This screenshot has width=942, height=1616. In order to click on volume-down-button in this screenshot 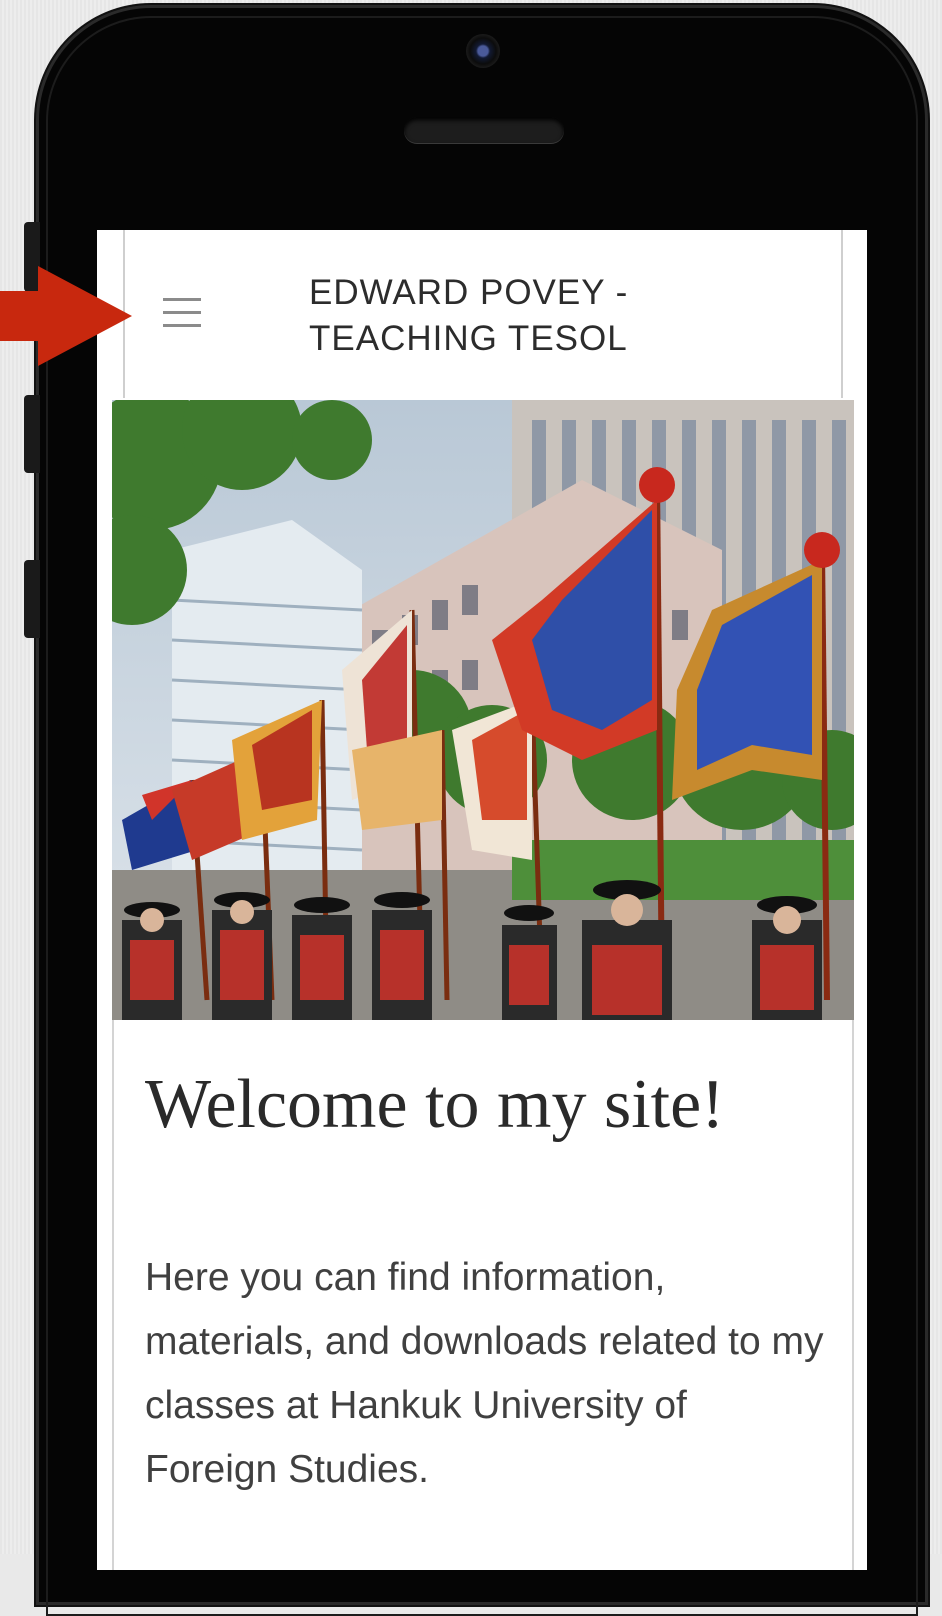, I will do `click(32, 599)`.